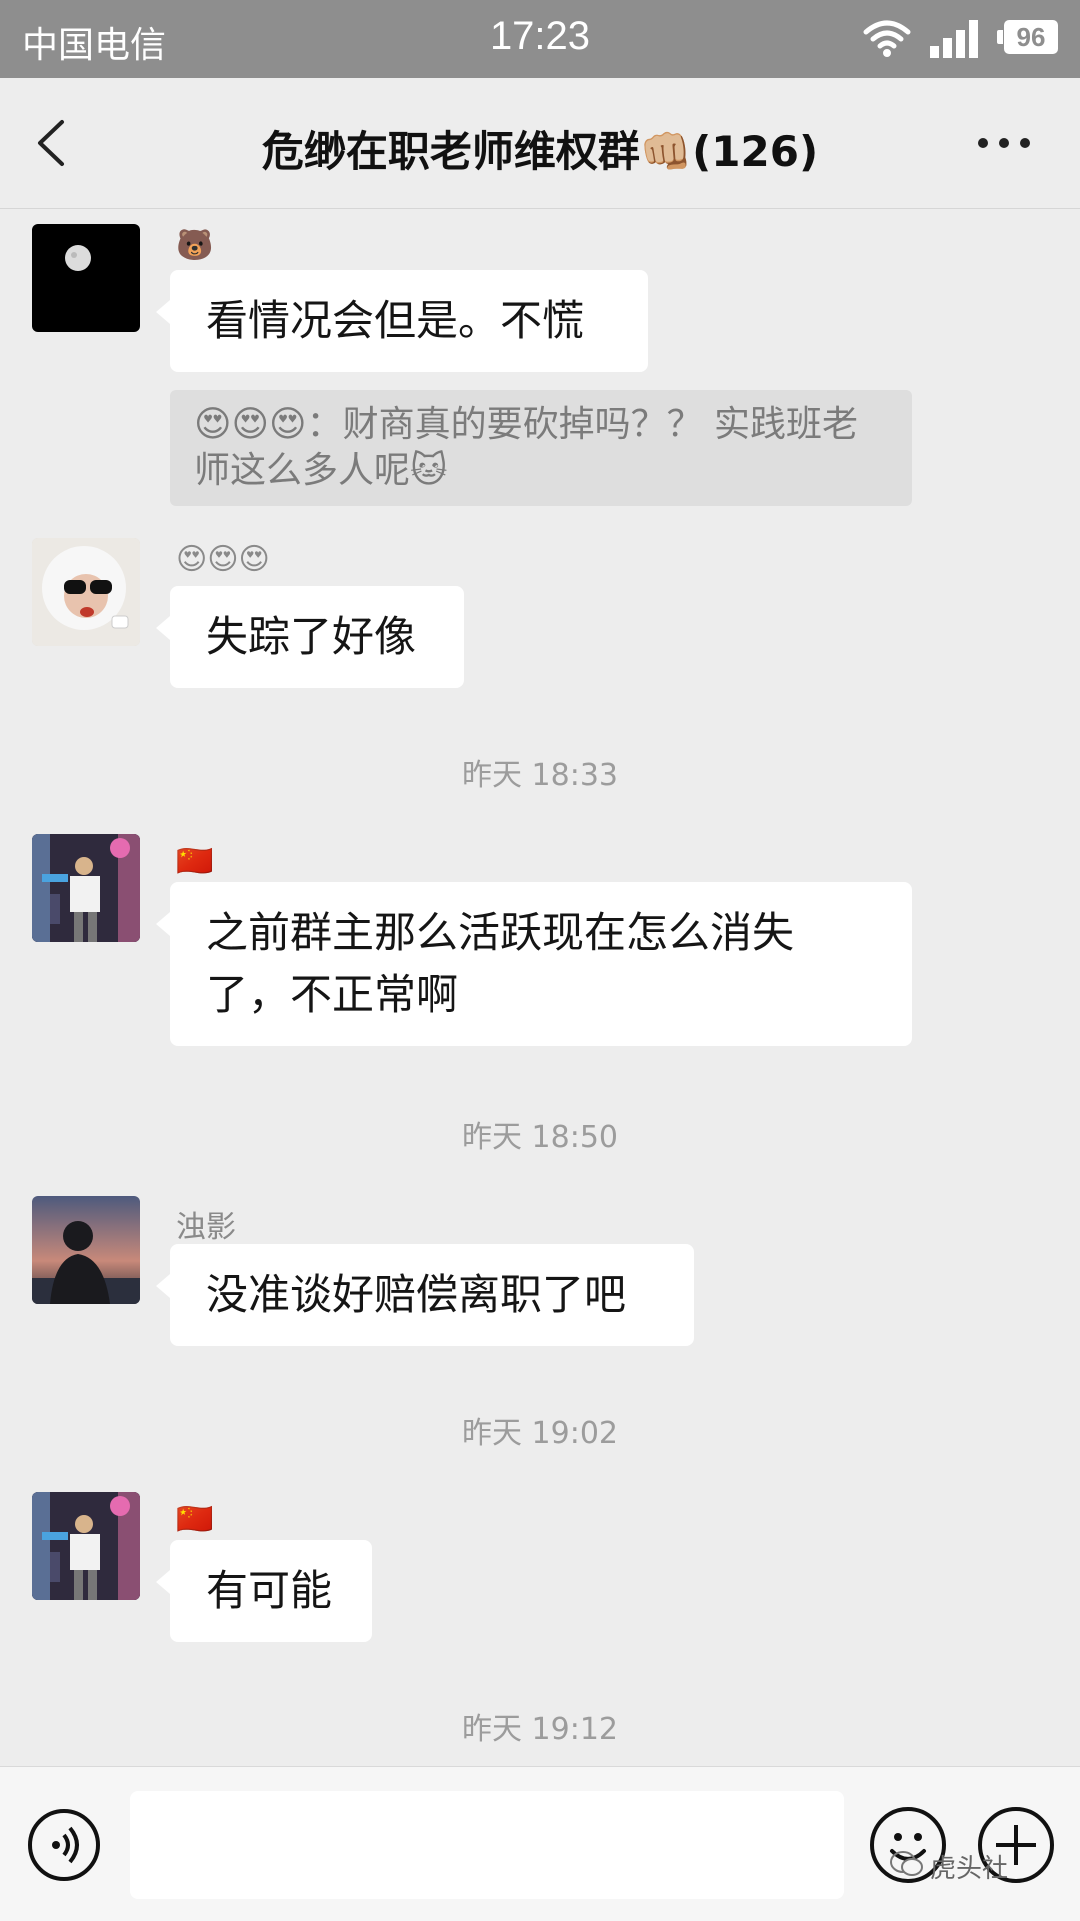 The height and width of the screenshot is (1921, 1080). Describe the element at coordinates (969, 1868) in the screenshot. I see `watermark: 虎头社` at that location.